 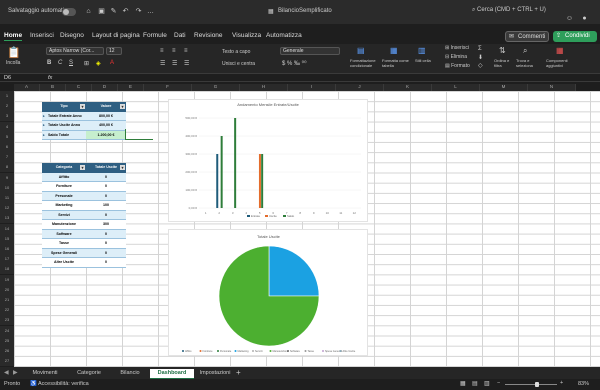 What do you see at coordinates (7, 330) in the screenshot?
I see `row-header: 24` at bounding box center [7, 330].